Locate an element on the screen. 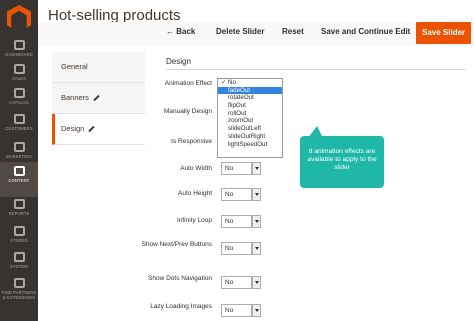 The width and height of the screenshot is (474, 321). delete-slider-button: Delete Slider is located at coordinates (240, 31).